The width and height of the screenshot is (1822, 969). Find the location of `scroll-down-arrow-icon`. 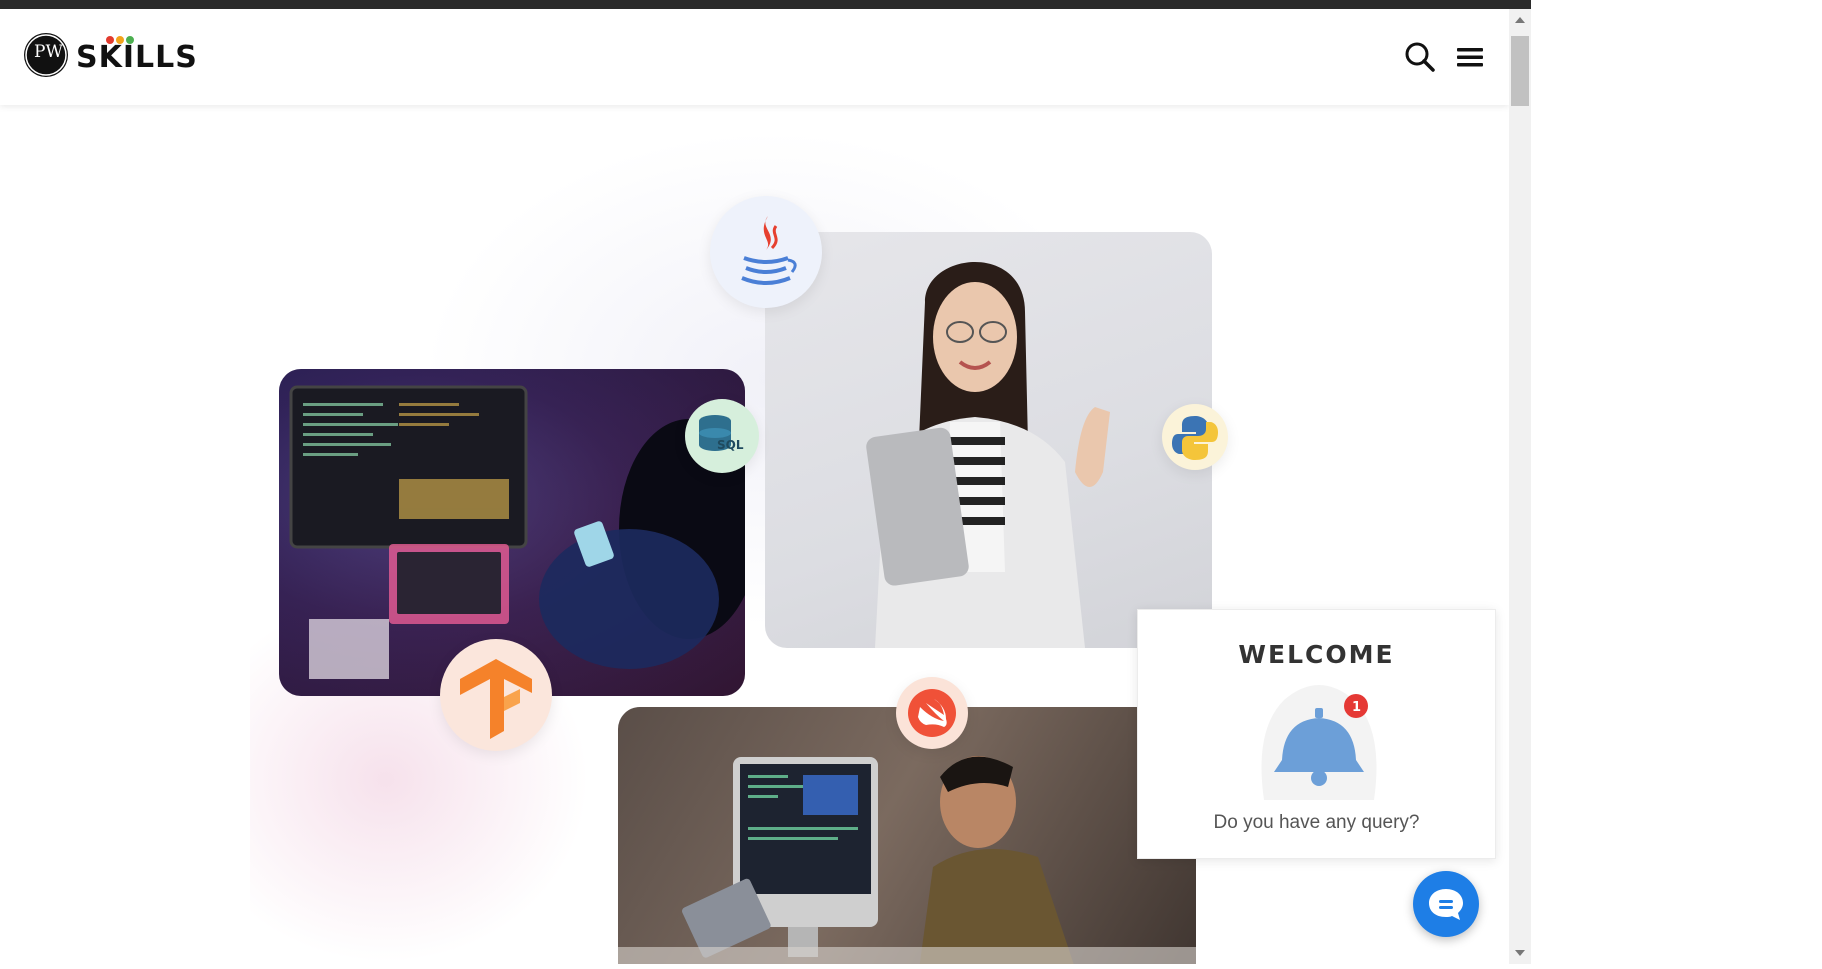

scroll-down-arrow-icon is located at coordinates (1520, 953).